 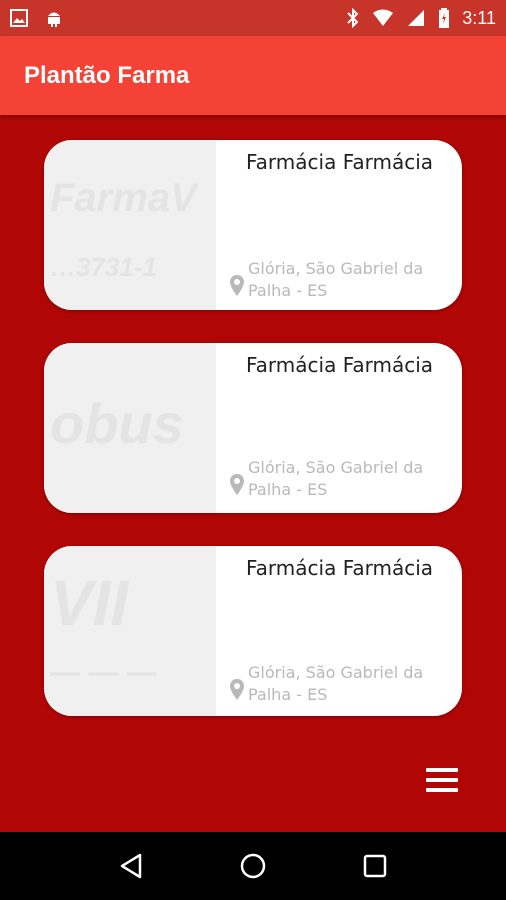 I want to click on navigation-bar, so click(x=253, y=866).